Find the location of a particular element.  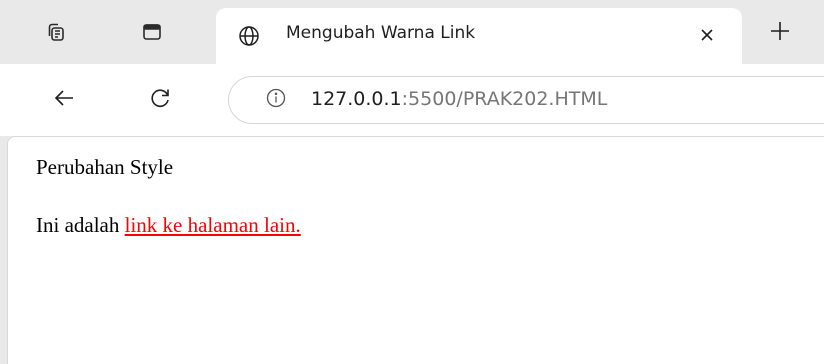

plus-icon is located at coordinates (780, 33).